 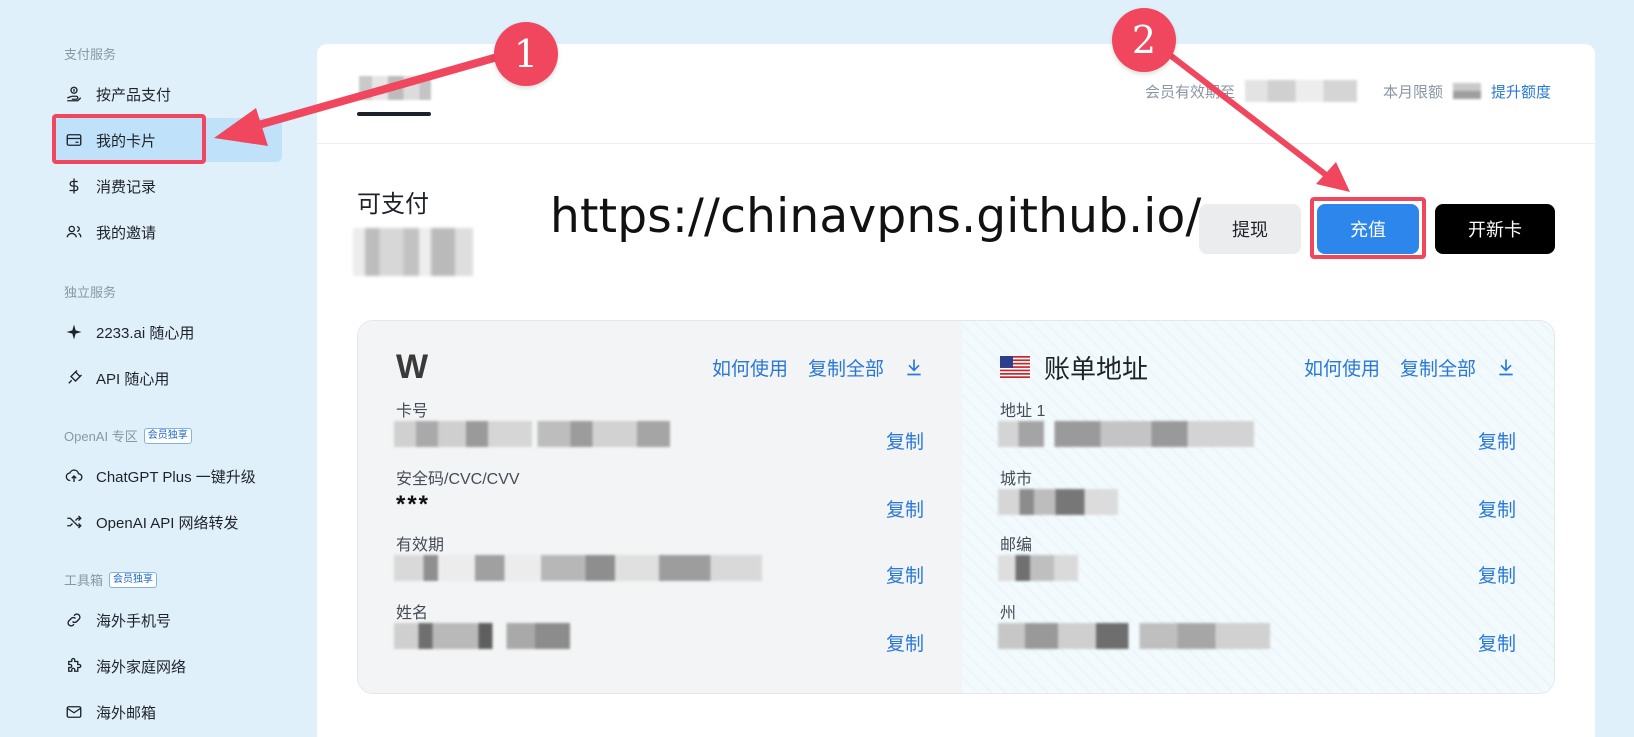 What do you see at coordinates (458, 479) in the screenshot?
I see `cvv-label: 安全码/CVC/CVV` at bounding box center [458, 479].